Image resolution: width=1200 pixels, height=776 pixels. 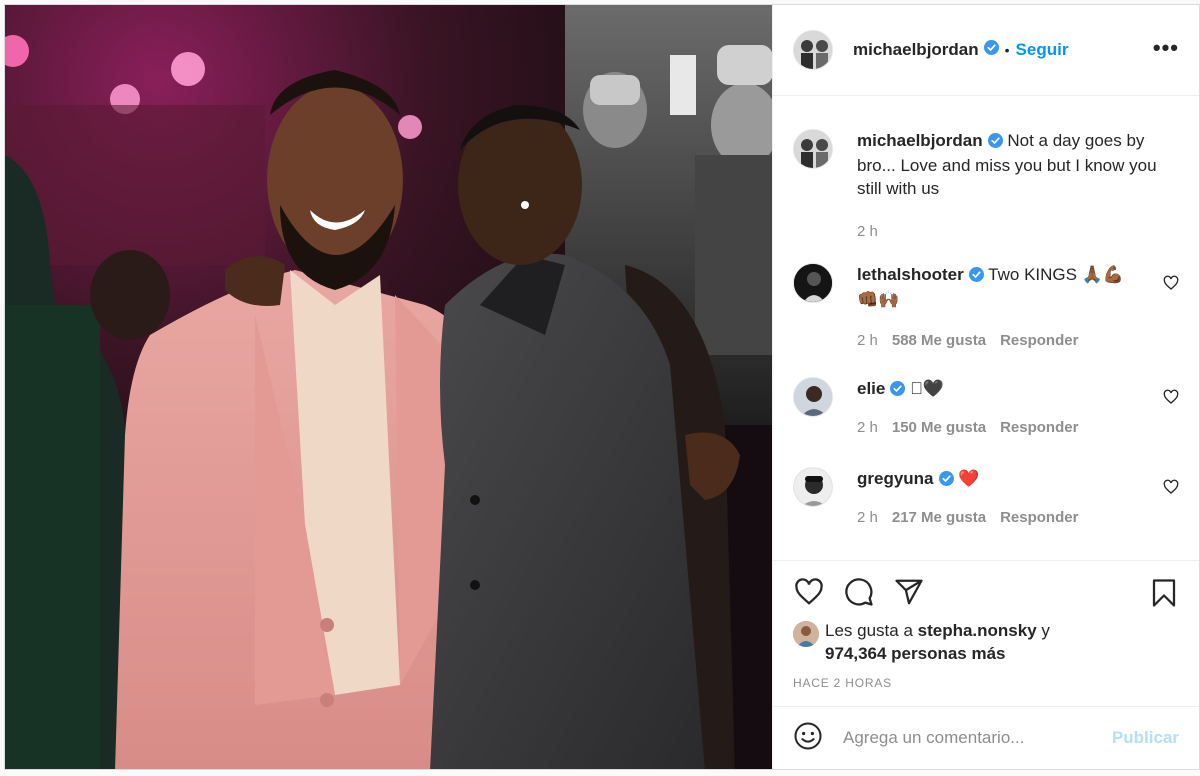 What do you see at coordinates (895, 478) in the screenshot?
I see `comment-username: gregyuna` at bounding box center [895, 478].